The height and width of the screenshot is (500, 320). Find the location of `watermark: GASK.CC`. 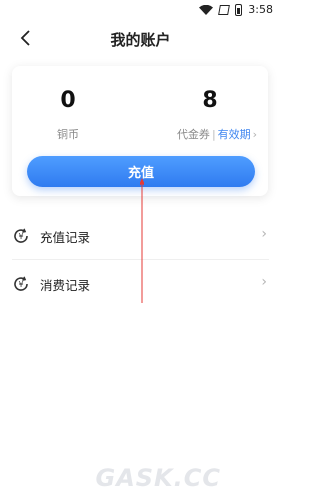

watermark: GASK.CC is located at coordinates (158, 478).